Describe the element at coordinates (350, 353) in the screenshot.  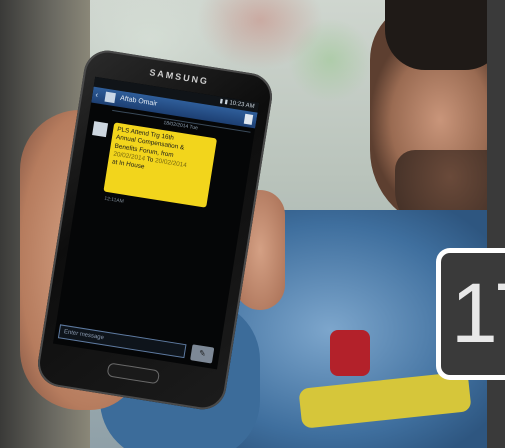
I see `shirt-patch-red` at that location.